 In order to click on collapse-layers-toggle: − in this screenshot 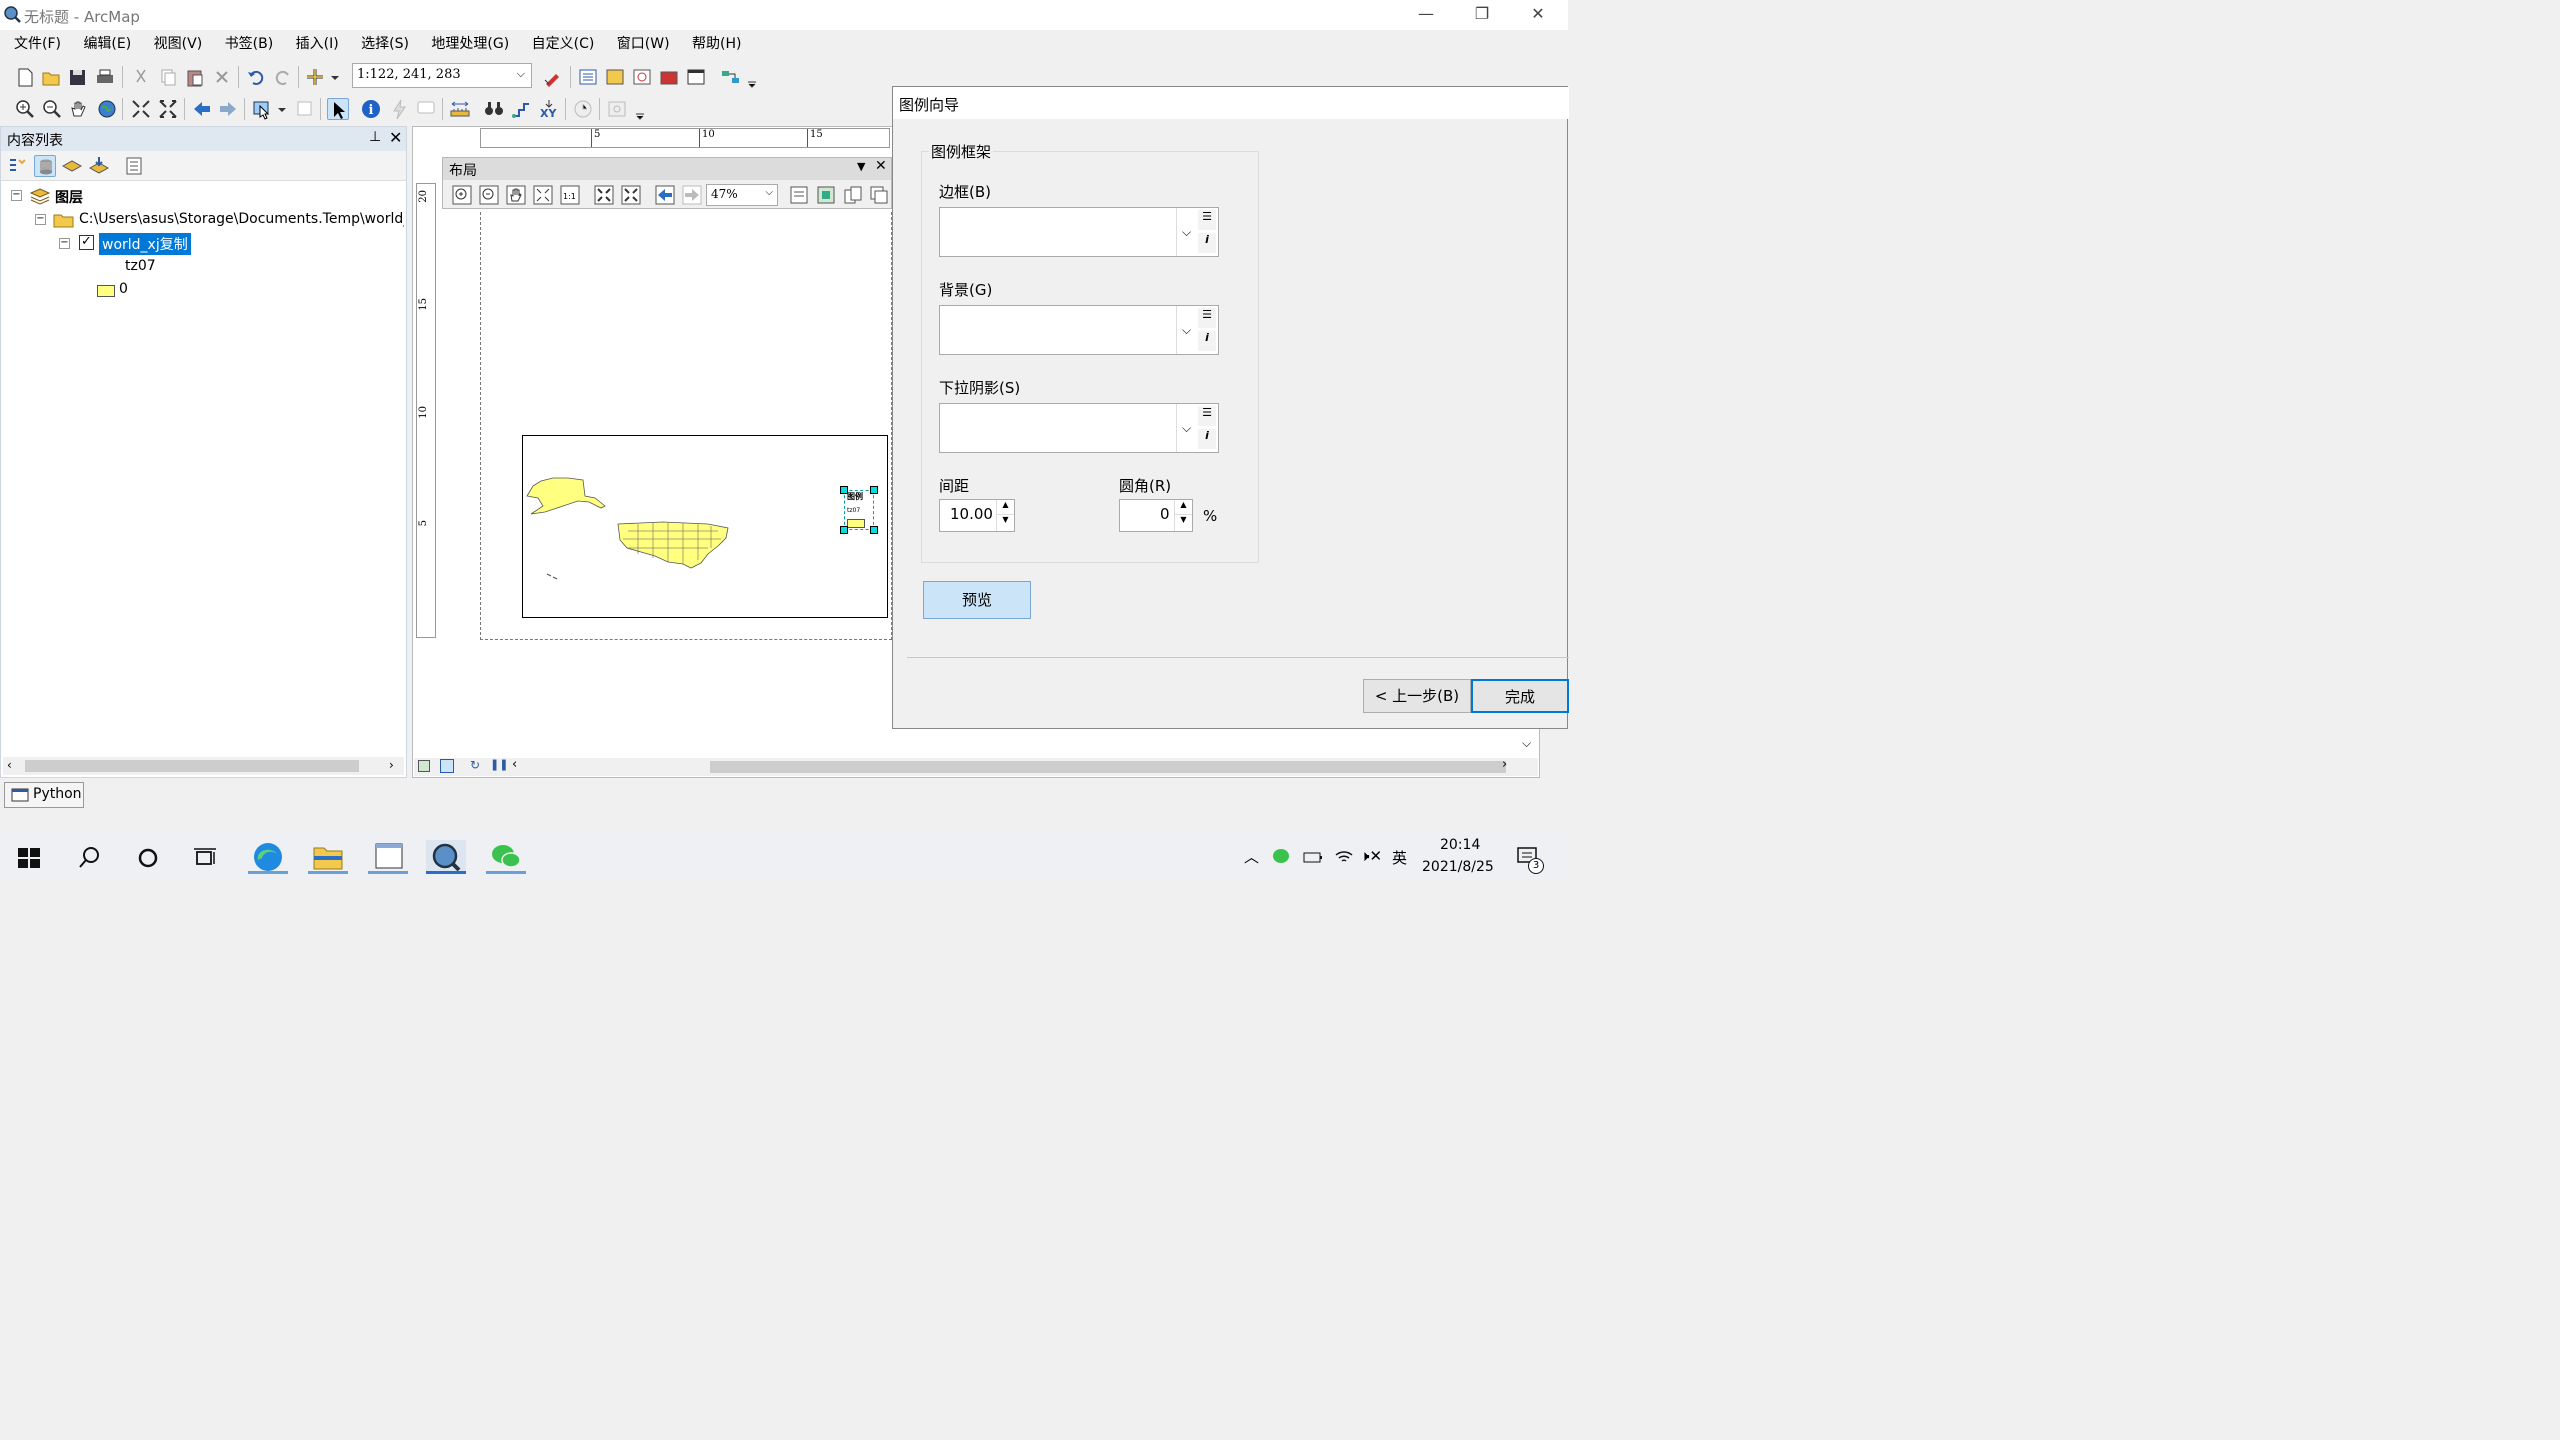, I will do `click(16, 195)`.